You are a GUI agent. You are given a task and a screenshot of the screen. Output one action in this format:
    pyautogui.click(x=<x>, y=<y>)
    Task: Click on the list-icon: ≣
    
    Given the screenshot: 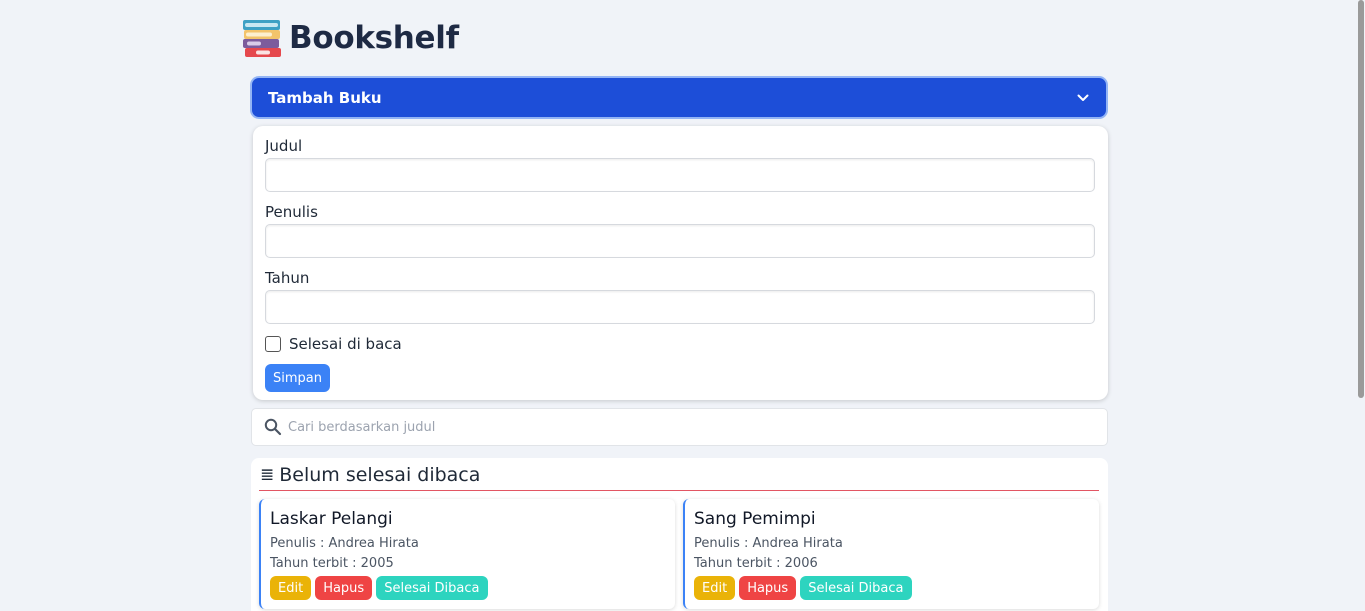 What is the action you would take?
    pyautogui.click(x=267, y=475)
    